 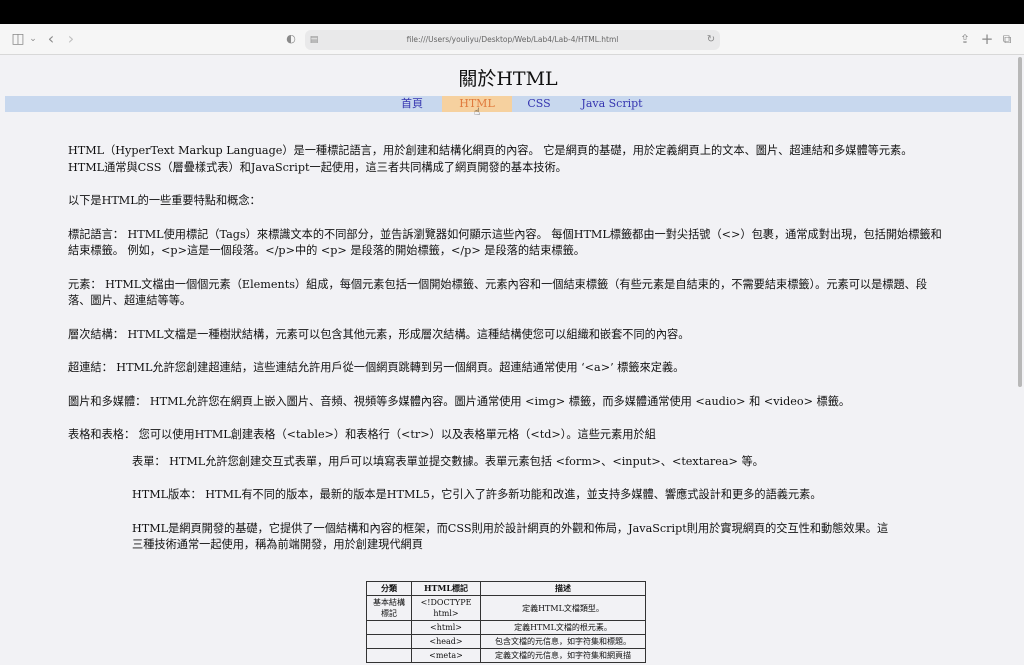 What do you see at coordinates (563, 655) in the screenshot?
I see `table-cell: 定義文檔的元信息，如字符集和網頁描` at bounding box center [563, 655].